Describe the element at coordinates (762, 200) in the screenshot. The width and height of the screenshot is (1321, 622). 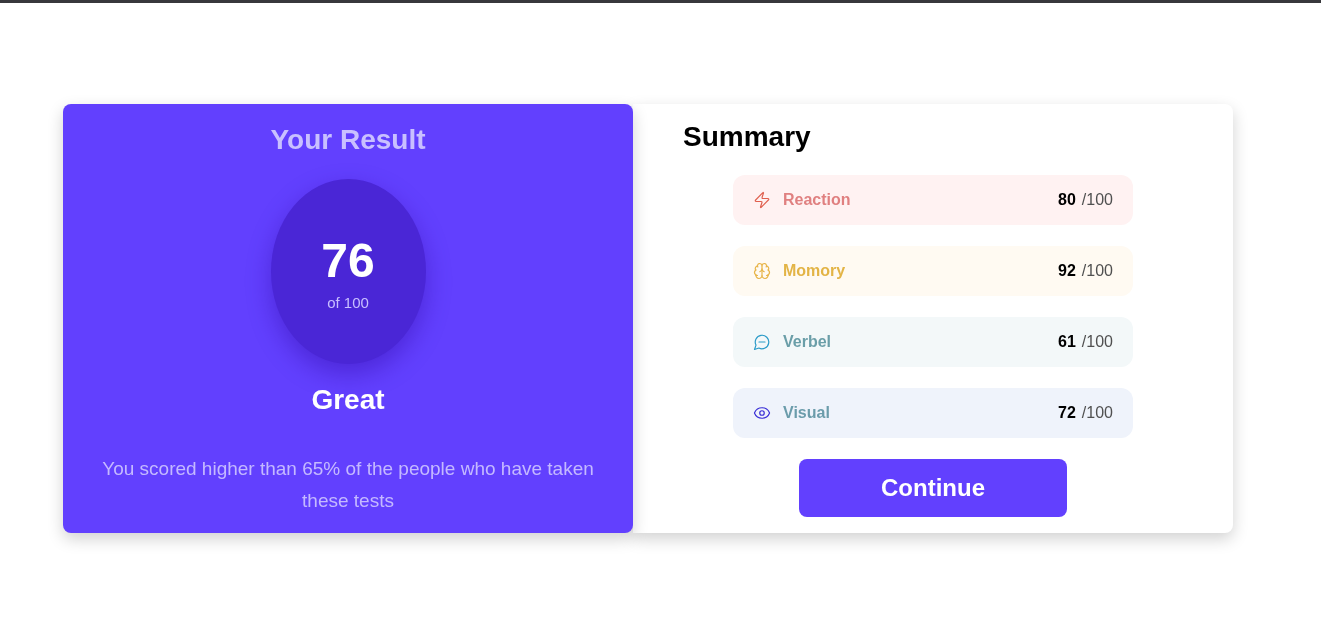
I see `lightning-icon` at that location.